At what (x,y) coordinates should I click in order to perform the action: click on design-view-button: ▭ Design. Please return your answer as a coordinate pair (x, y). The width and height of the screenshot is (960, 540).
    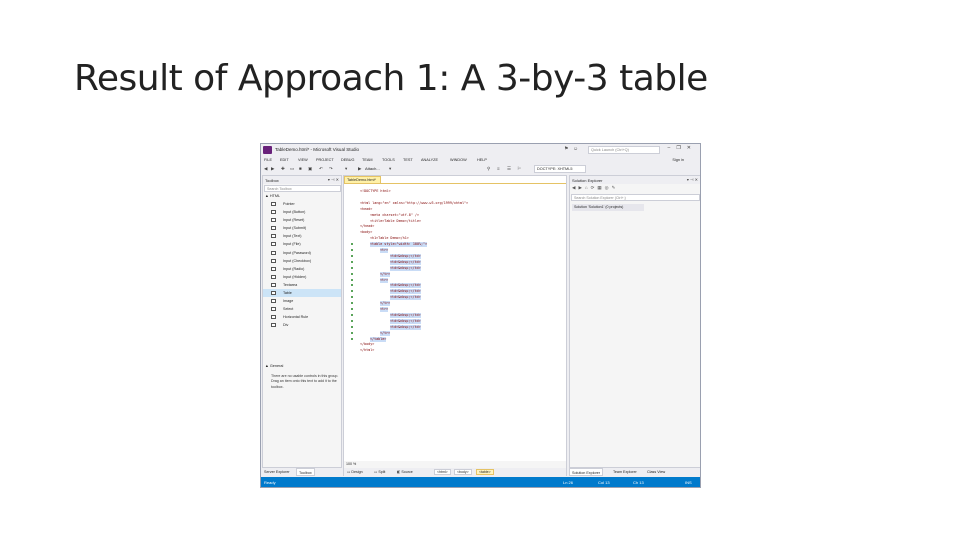
    Looking at the image, I should click on (355, 472).